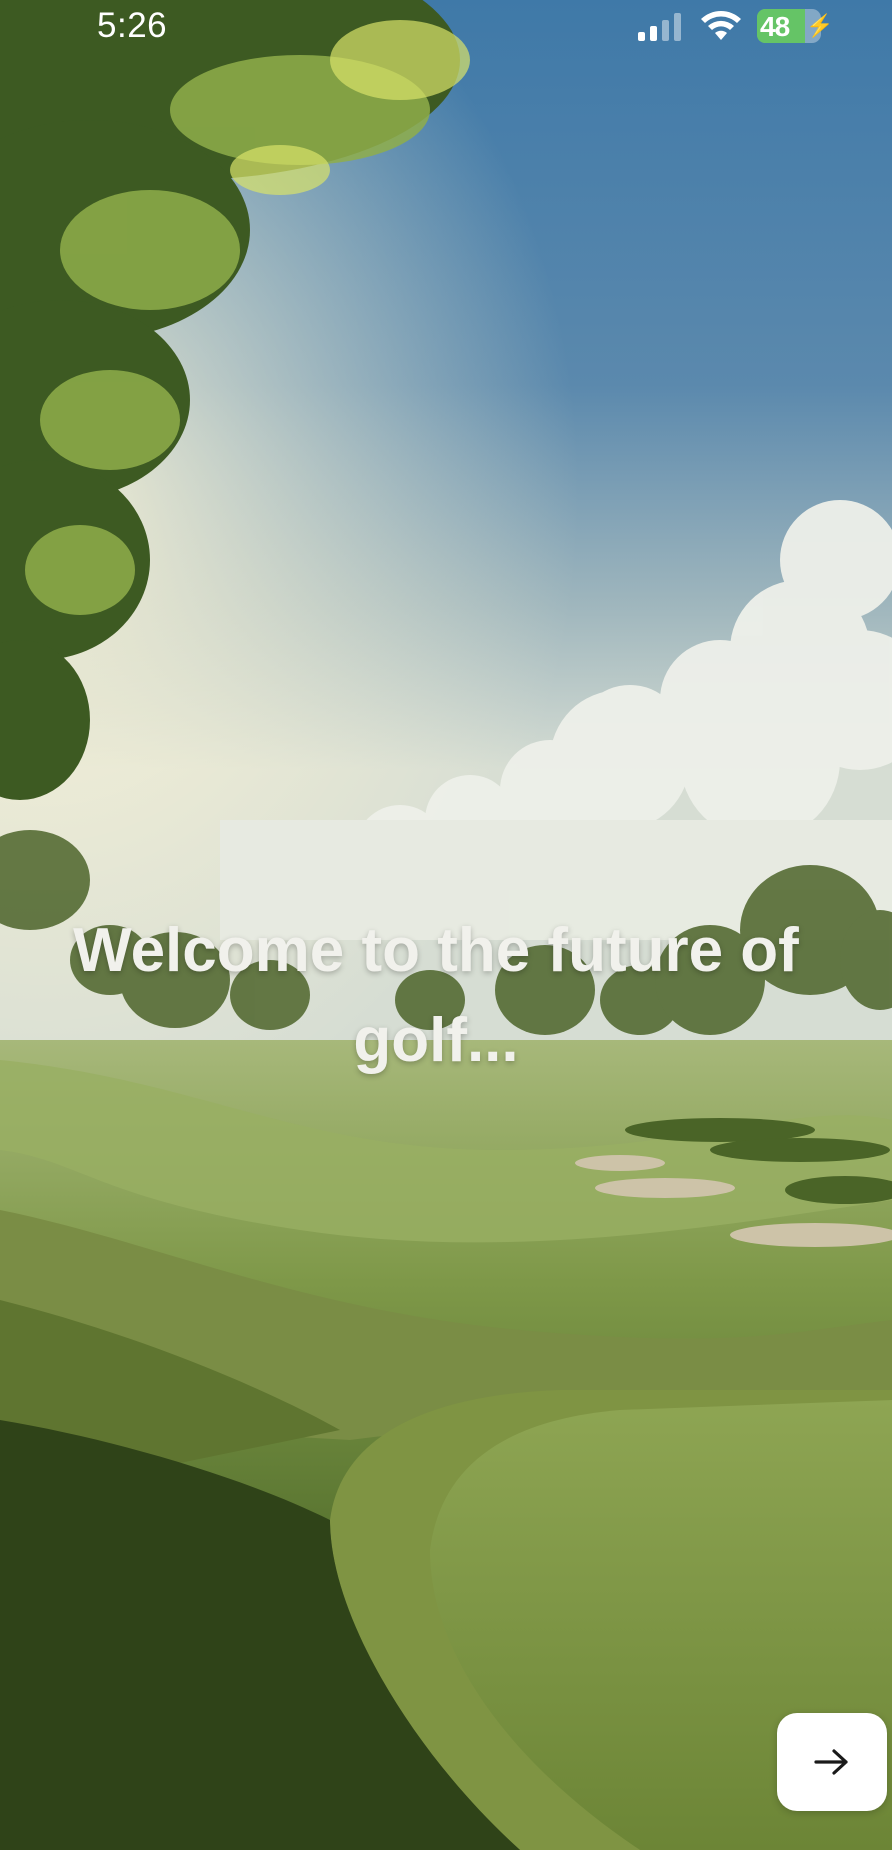 Image resolution: width=892 pixels, height=1850 pixels. I want to click on charging-bolt-icon: ⚡, so click(820, 25).